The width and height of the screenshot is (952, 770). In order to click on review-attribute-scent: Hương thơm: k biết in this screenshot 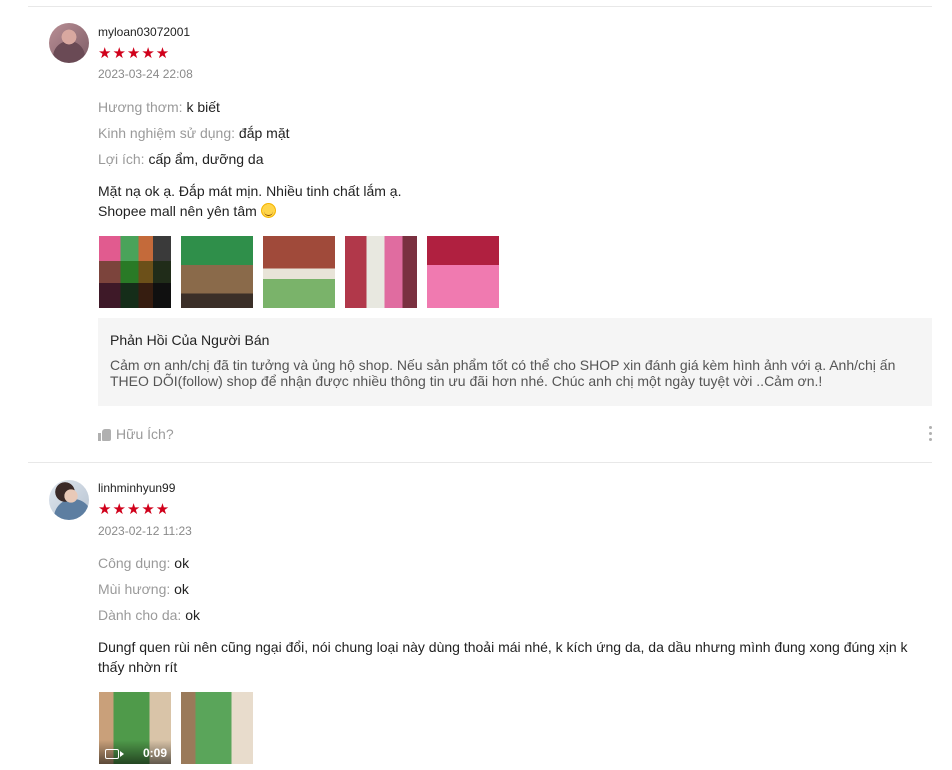, I will do `click(159, 107)`.